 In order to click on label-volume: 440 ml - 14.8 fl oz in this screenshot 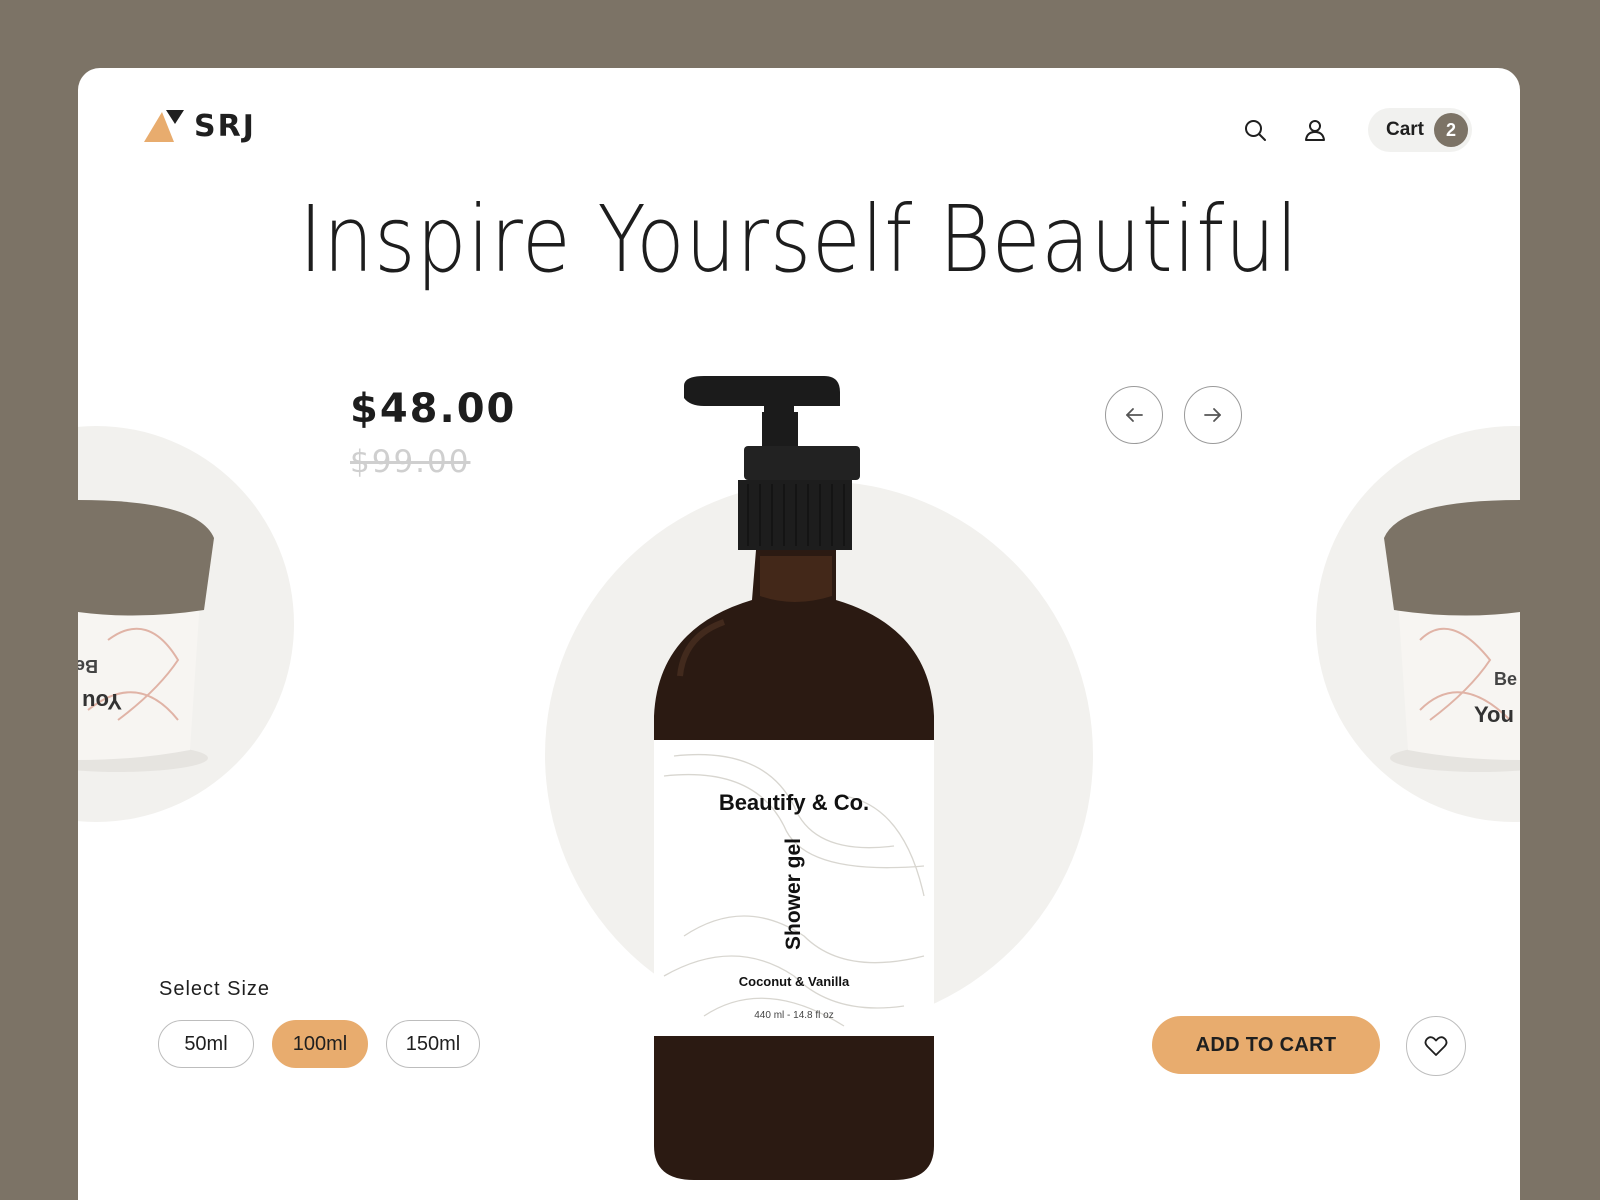, I will do `click(793, 1015)`.